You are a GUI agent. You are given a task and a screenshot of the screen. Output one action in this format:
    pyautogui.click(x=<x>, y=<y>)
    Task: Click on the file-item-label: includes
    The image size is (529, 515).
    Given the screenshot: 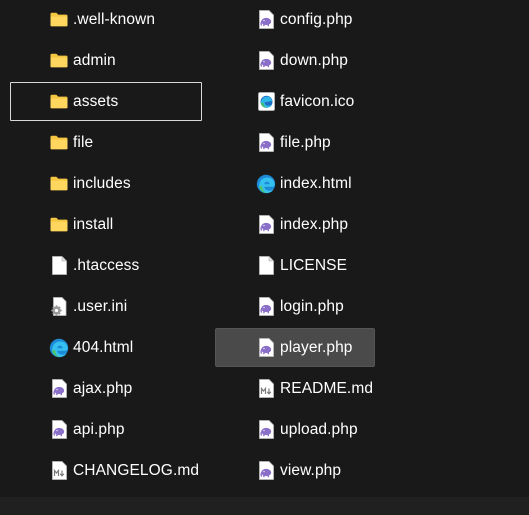 What is the action you would take?
    pyautogui.click(x=102, y=183)
    